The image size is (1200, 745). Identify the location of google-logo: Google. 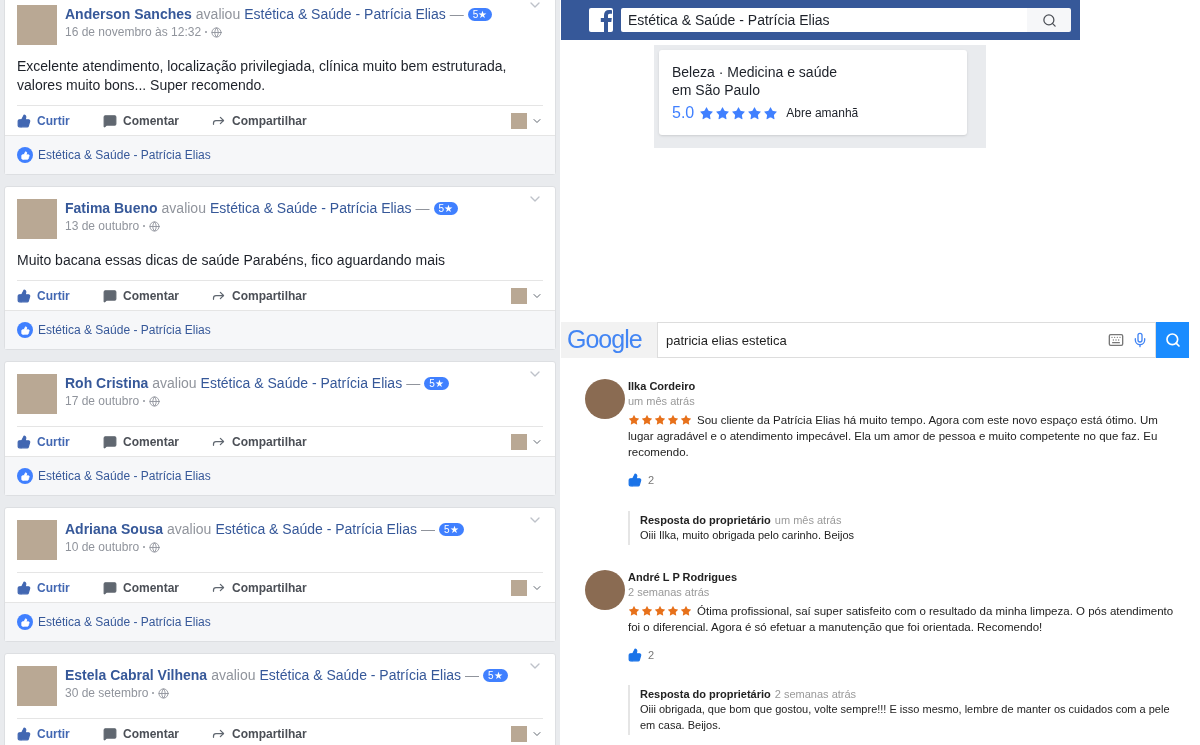
(604, 340).